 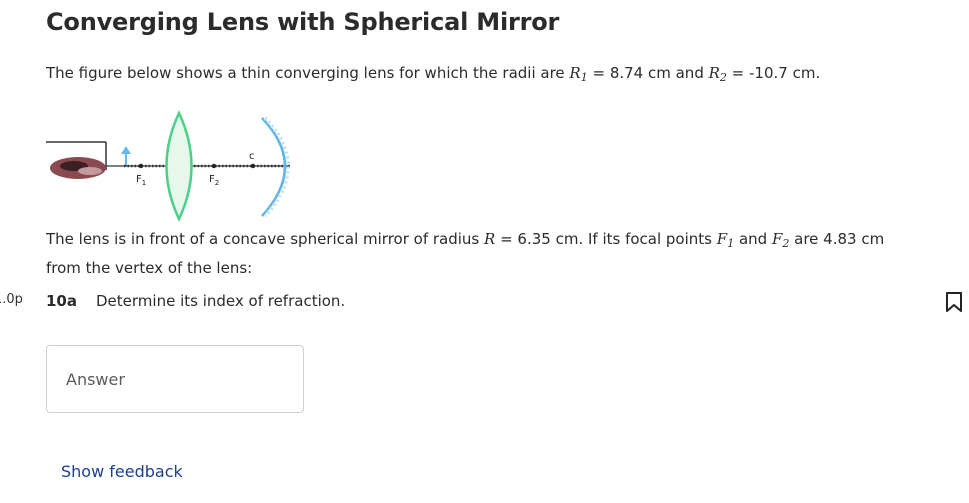 What do you see at coordinates (253, 166) in the screenshot?
I see `center-point-c` at bounding box center [253, 166].